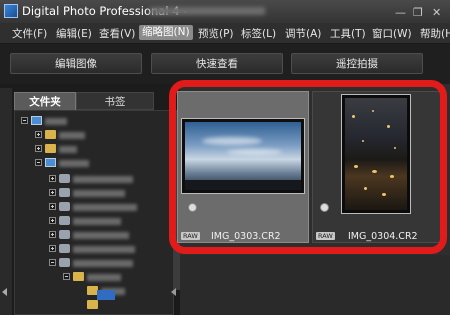 Image resolution: width=450 pixels, height=315 pixels. What do you see at coordinates (315, 285) in the screenshot?
I see `thumbnail-area-bottom` at bounding box center [315, 285].